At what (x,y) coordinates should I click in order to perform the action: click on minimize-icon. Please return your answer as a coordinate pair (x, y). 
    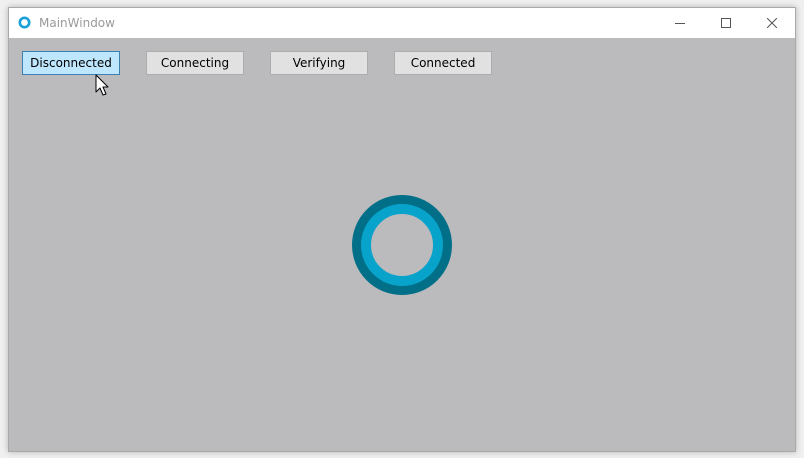
    Looking at the image, I should click on (680, 23).